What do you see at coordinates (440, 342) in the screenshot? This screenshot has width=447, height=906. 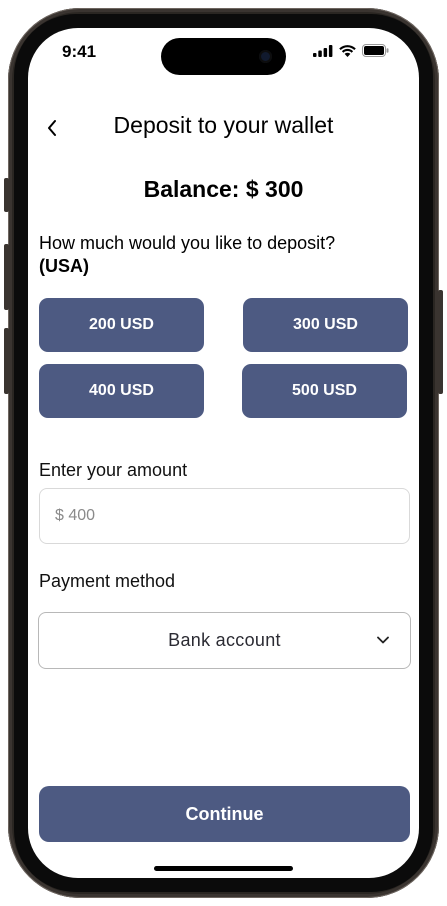 I see `power-button` at bounding box center [440, 342].